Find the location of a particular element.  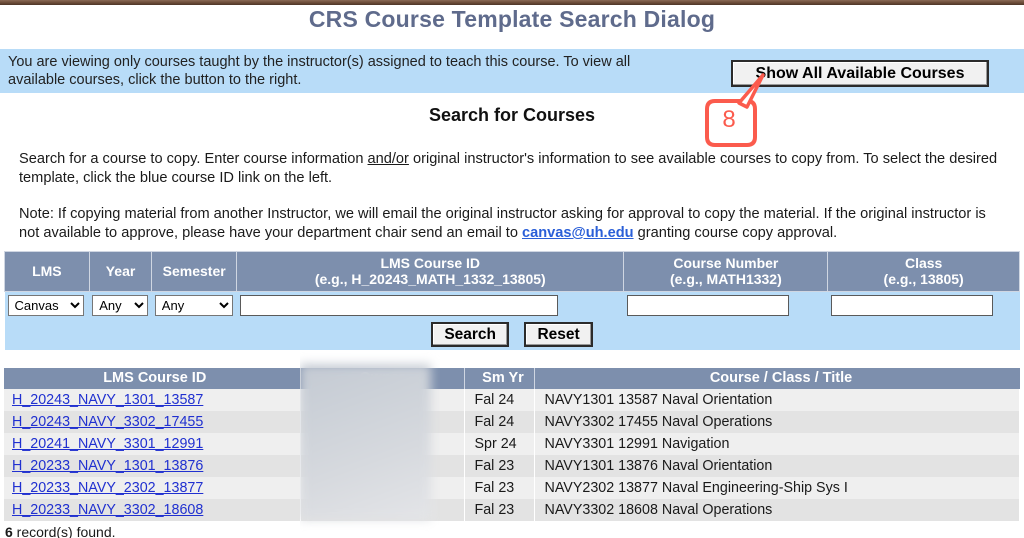

canvas-support-email-link: canvas@uh.edu is located at coordinates (578, 233).